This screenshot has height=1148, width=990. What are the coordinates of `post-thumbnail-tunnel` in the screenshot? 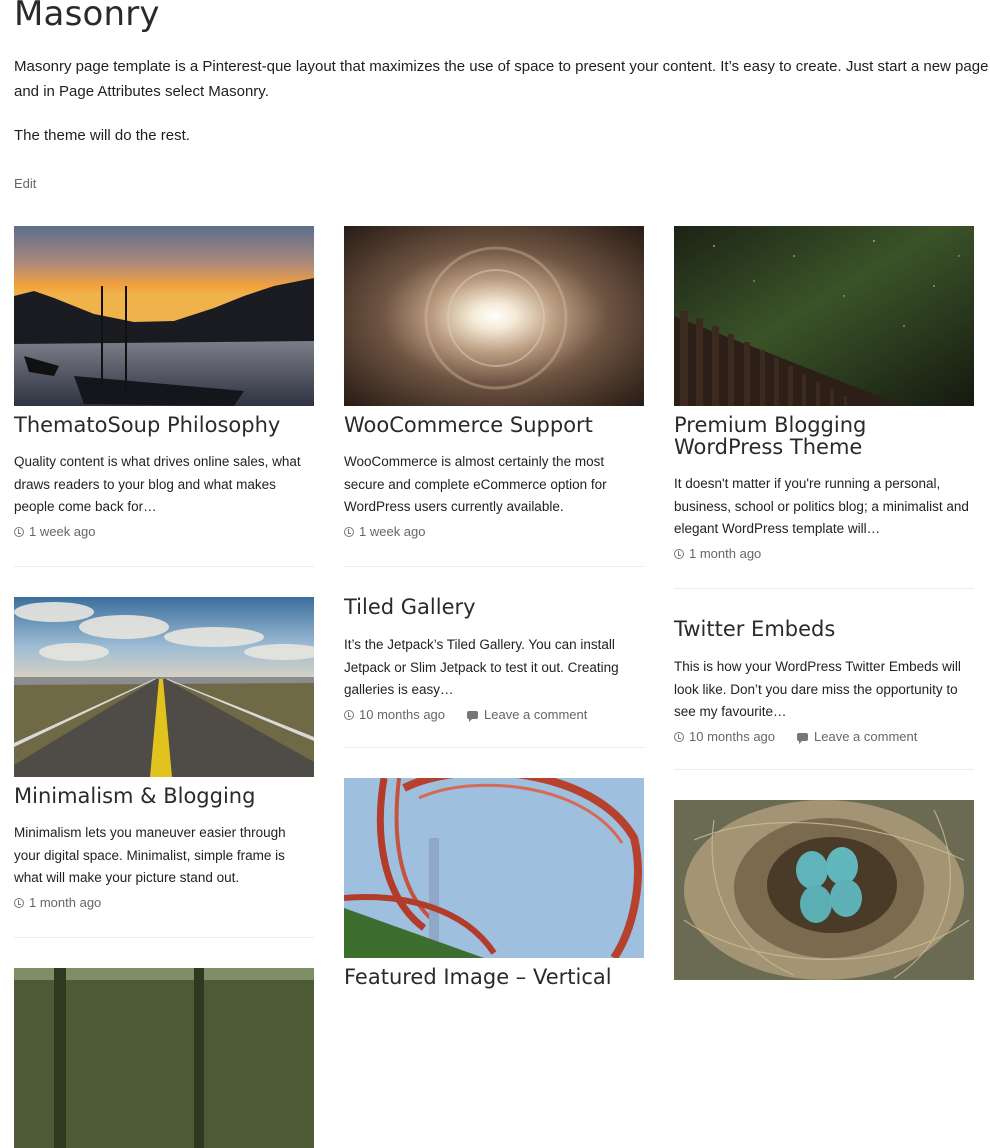 It's located at (494, 316).